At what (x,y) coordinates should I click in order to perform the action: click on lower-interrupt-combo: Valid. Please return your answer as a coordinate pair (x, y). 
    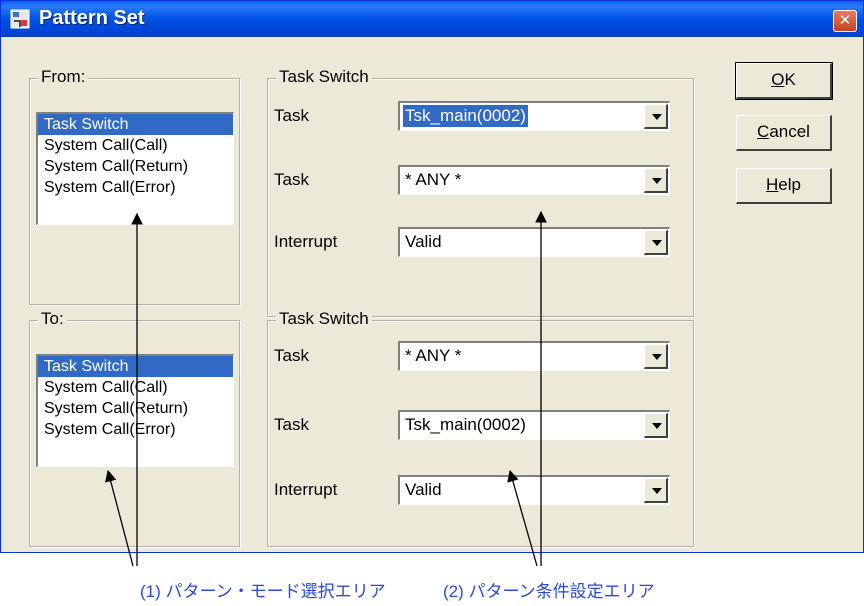
    Looking at the image, I should click on (534, 490).